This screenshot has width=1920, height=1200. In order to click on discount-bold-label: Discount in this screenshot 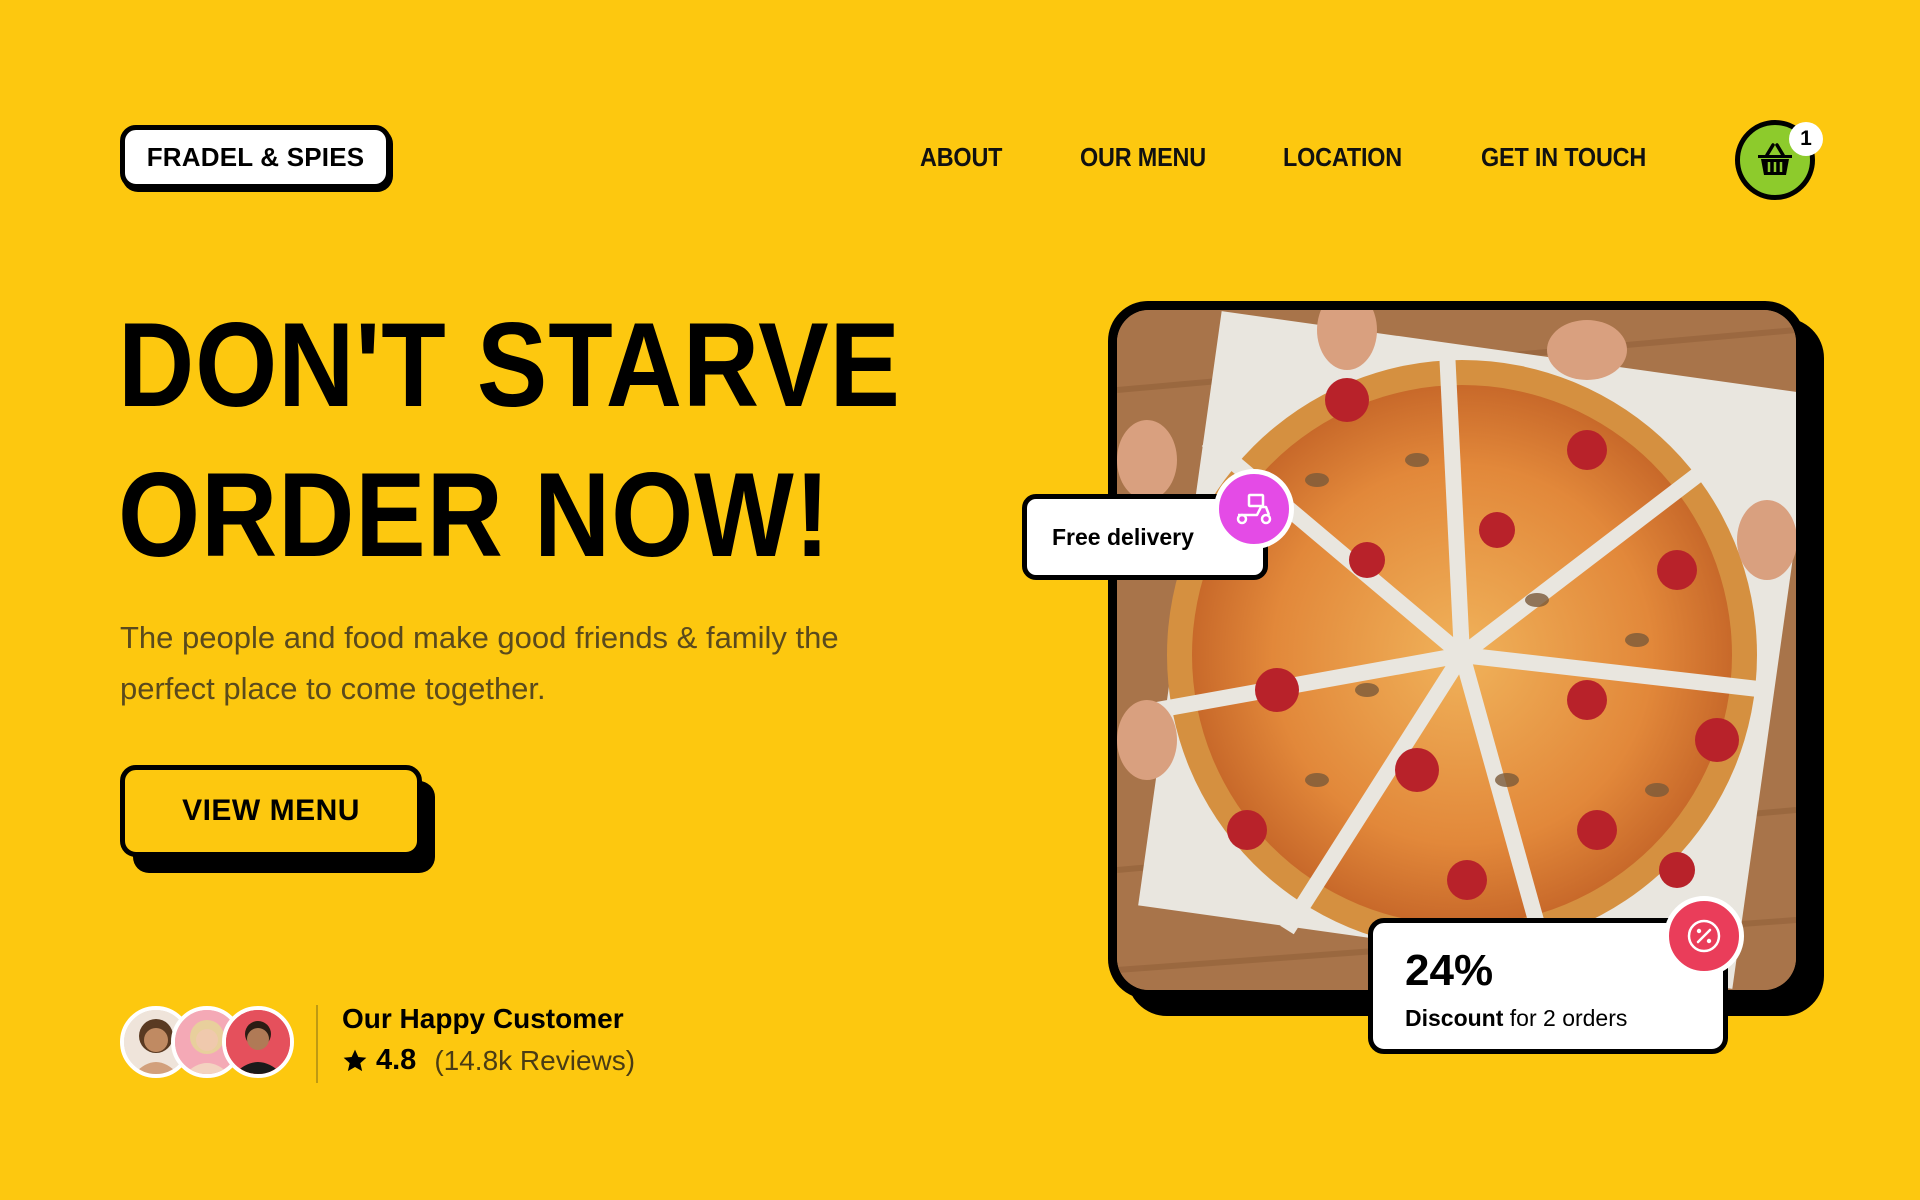, I will do `click(1454, 1018)`.